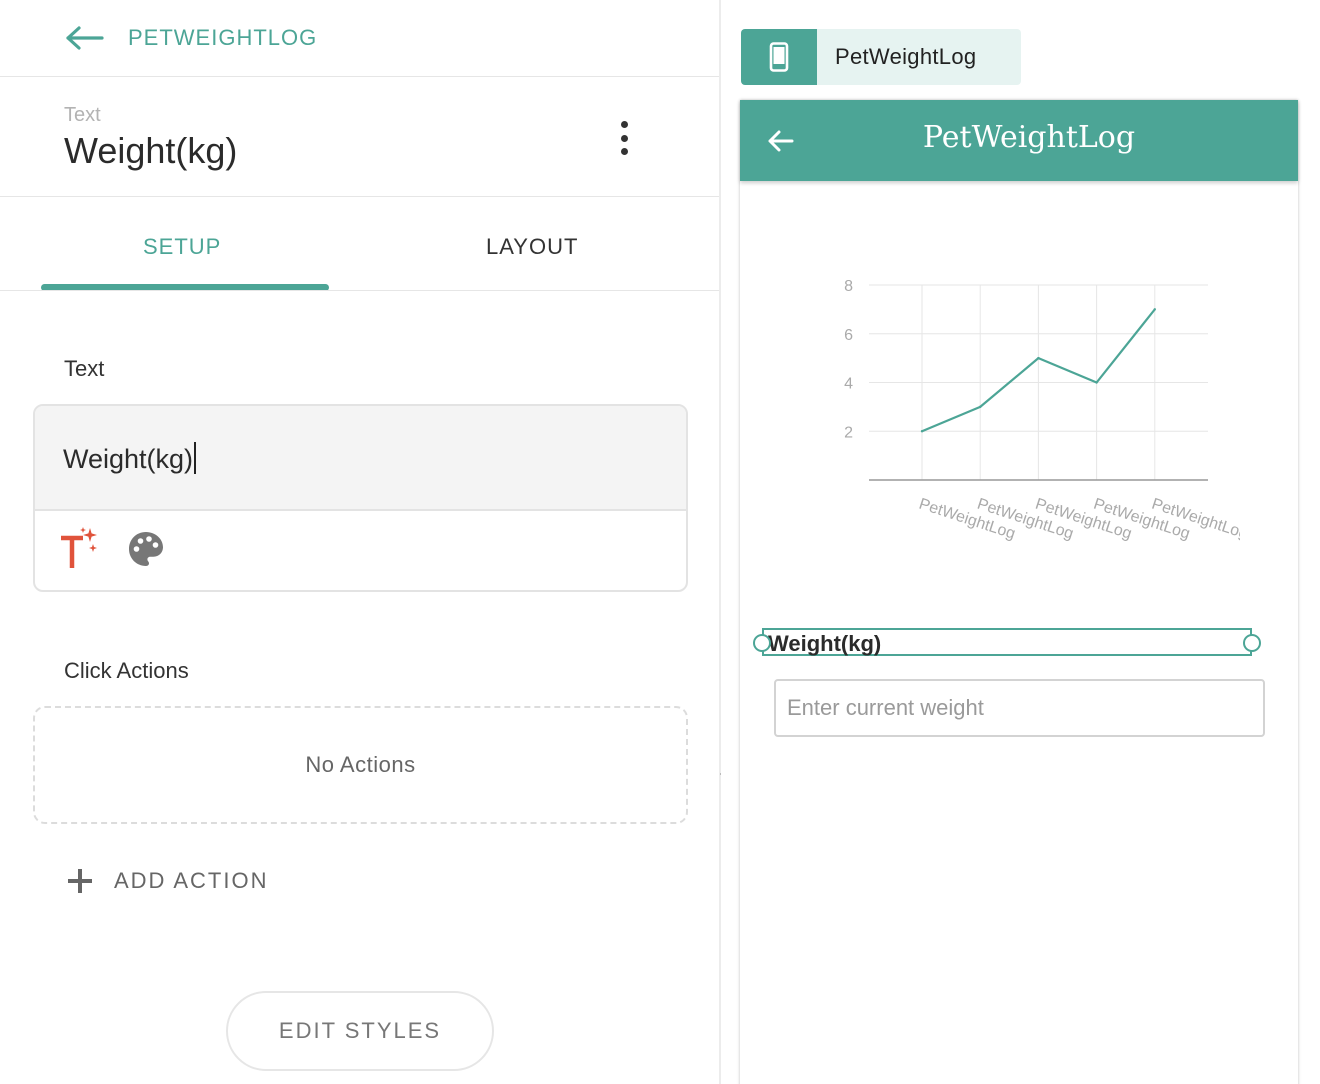 The image size is (1320, 1084). Describe the element at coordinates (182, 247) in the screenshot. I see `tab-setup: SETUP` at that location.